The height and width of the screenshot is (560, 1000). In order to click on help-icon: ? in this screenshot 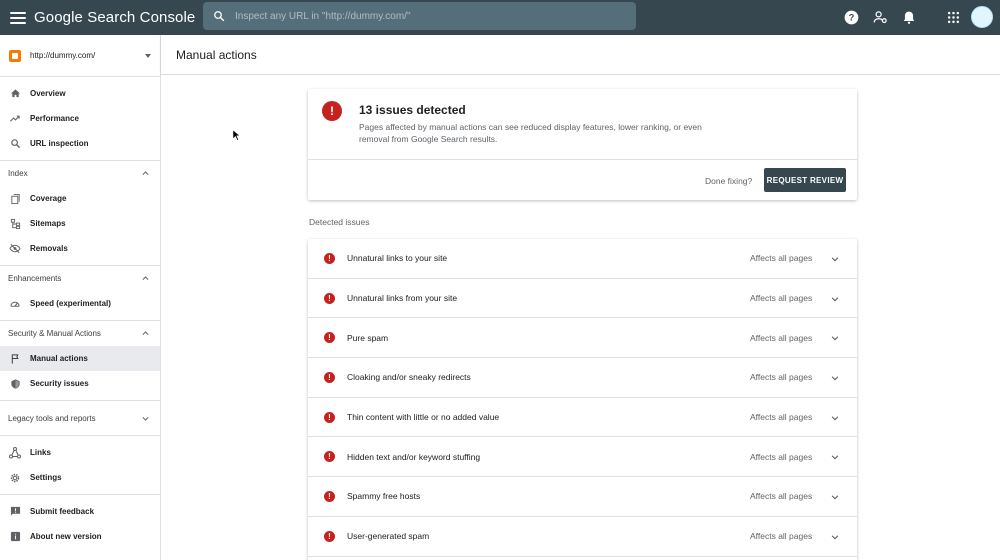, I will do `click(851, 17)`.